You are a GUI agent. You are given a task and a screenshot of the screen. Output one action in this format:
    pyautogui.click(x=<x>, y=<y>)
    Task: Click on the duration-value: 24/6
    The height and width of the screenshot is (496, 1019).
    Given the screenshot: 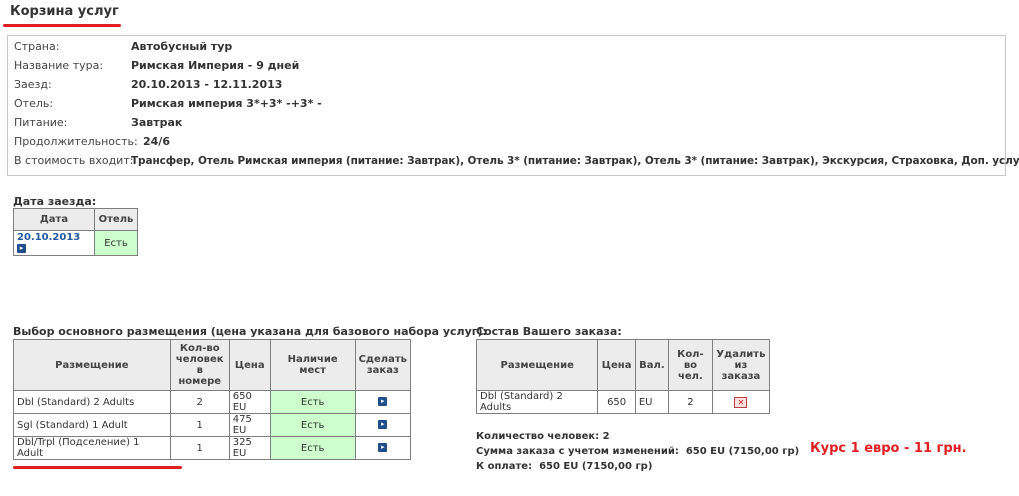 What is the action you would take?
    pyautogui.click(x=156, y=141)
    